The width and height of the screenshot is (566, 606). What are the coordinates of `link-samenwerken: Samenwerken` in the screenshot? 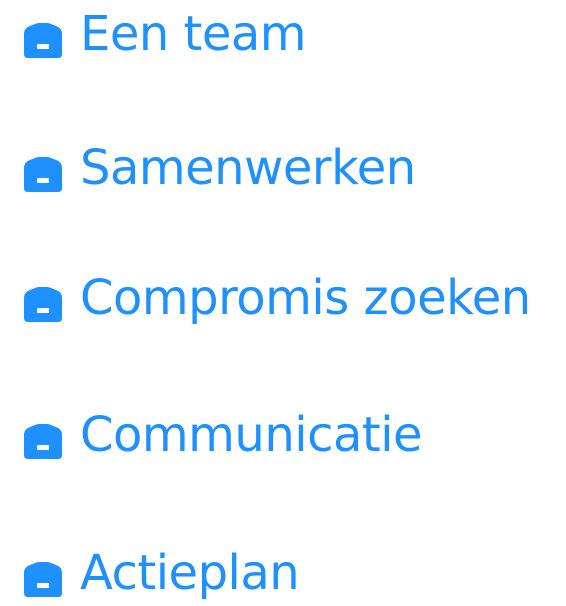 It's located at (215, 168).